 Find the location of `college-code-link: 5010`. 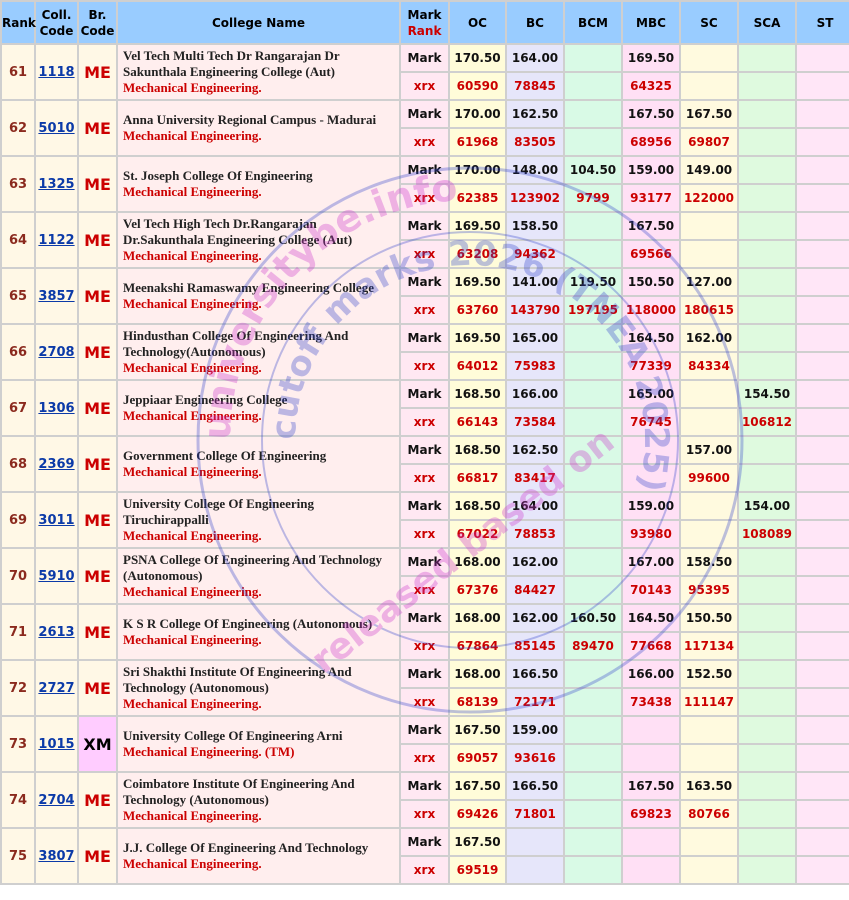

college-code-link: 5010 is located at coordinates (56, 128).